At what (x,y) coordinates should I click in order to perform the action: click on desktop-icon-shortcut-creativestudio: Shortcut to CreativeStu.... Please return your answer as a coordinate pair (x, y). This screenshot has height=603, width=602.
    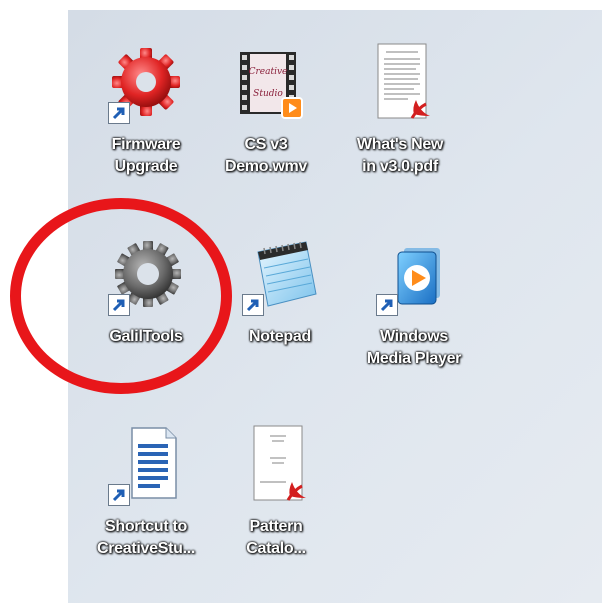
    Looking at the image, I should click on (146, 495).